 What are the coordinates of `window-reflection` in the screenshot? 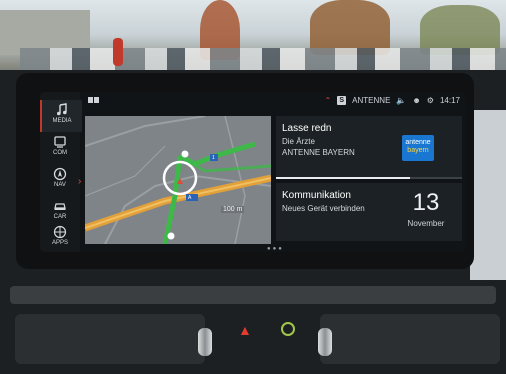 It's located at (488, 195).